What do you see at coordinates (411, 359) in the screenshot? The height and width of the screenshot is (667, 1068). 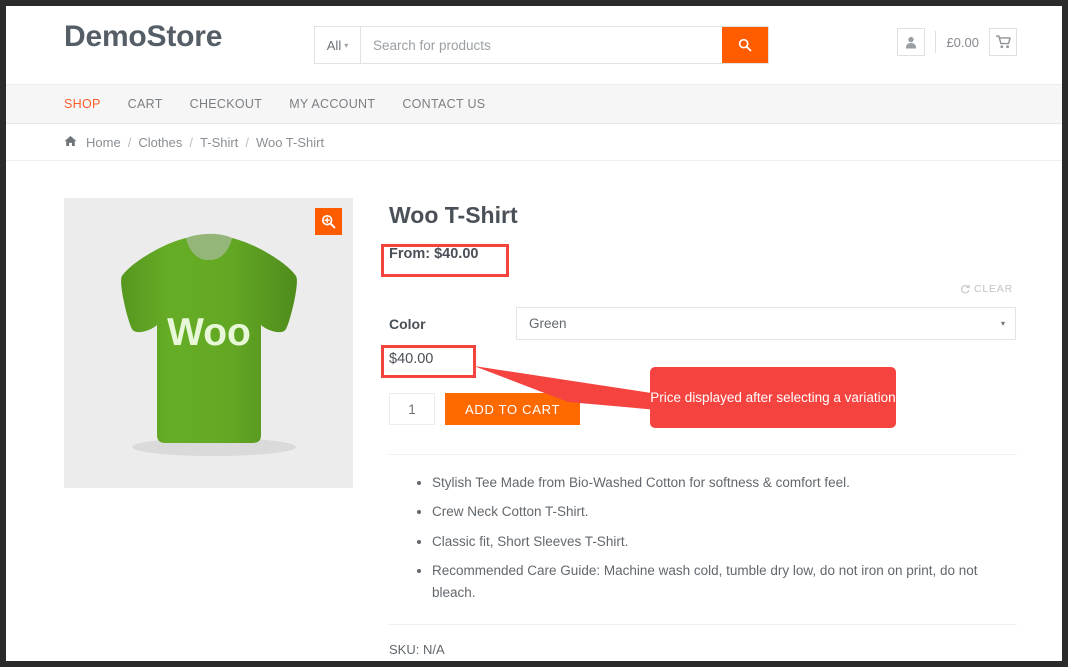 I see `variation-price: $40.00` at bounding box center [411, 359].